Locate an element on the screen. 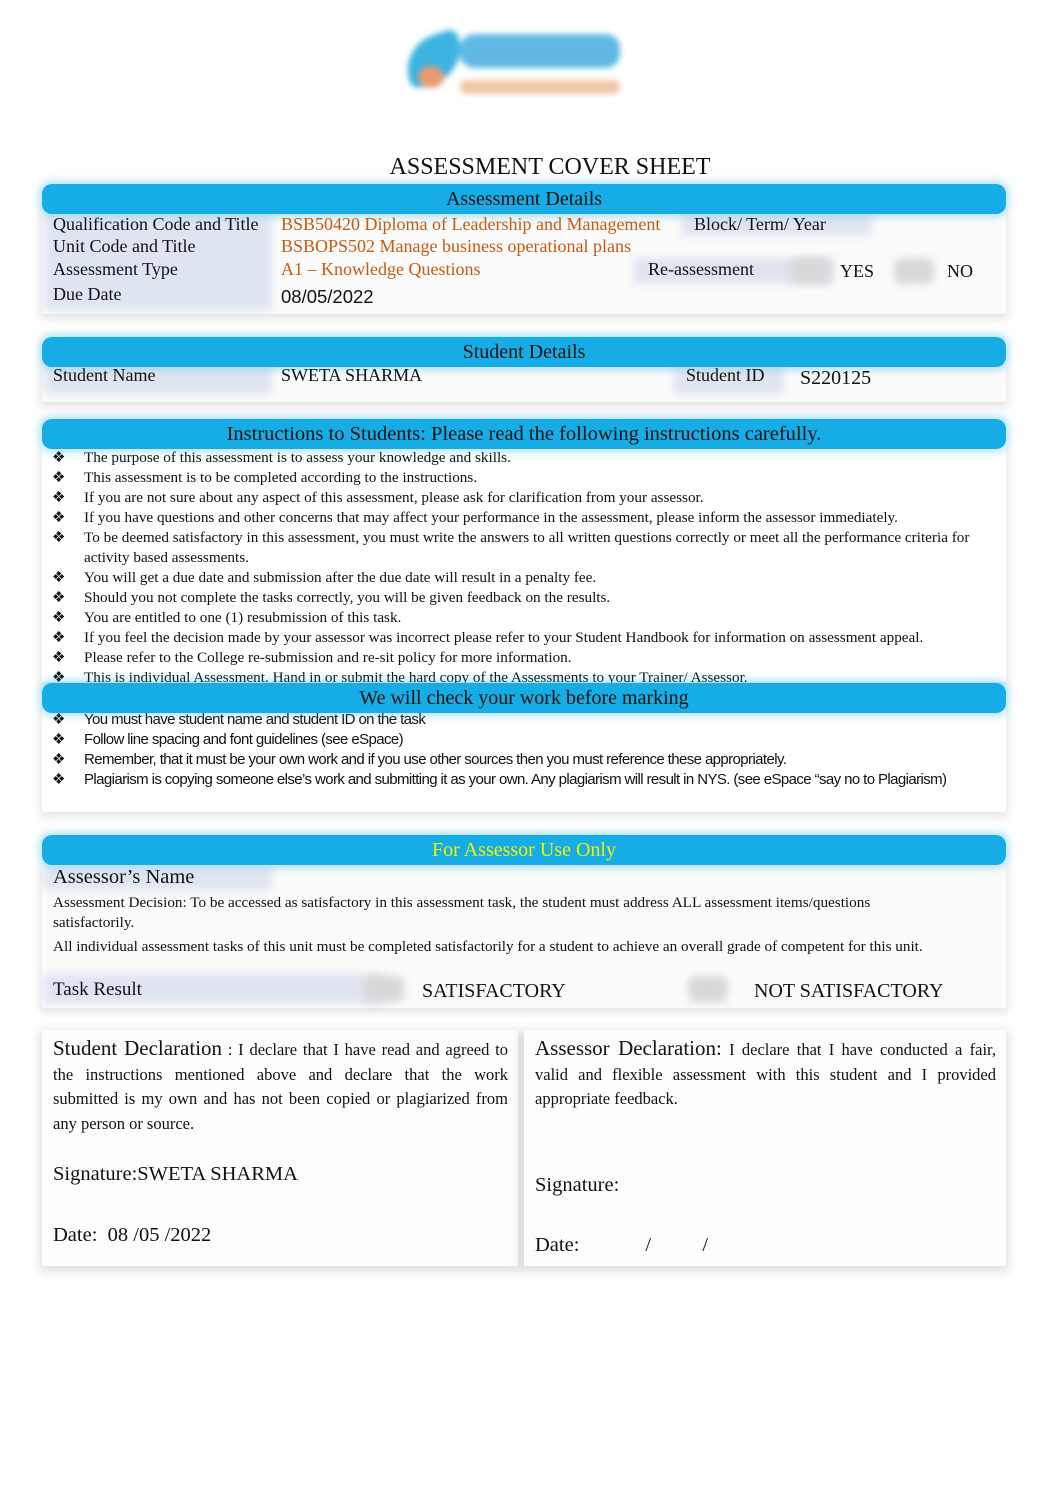  task-result-label: Task Result is located at coordinates (97, 989).